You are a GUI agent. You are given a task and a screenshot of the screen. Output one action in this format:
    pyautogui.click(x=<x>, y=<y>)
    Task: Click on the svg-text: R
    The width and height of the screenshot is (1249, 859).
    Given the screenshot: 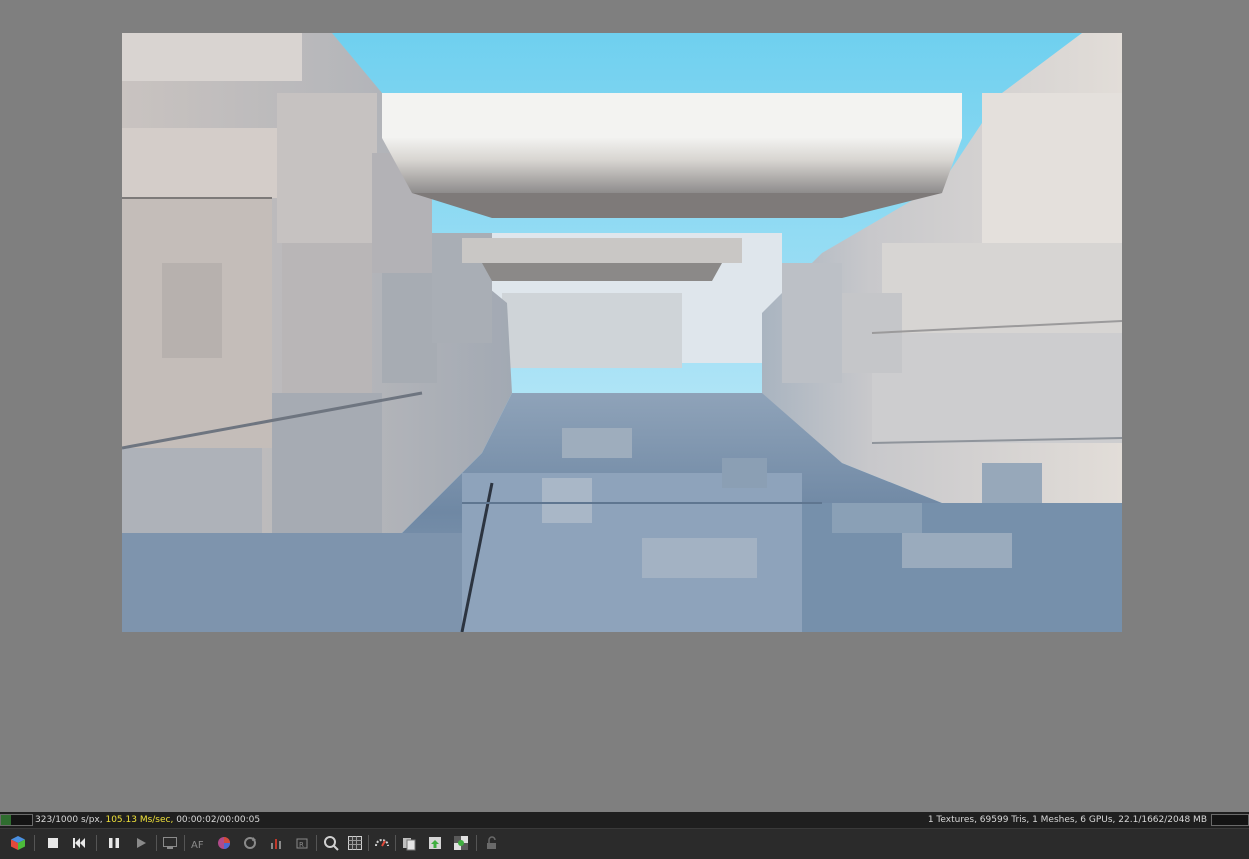 What is the action you would take?
    pyautogui.click(x=301, y=845)
    